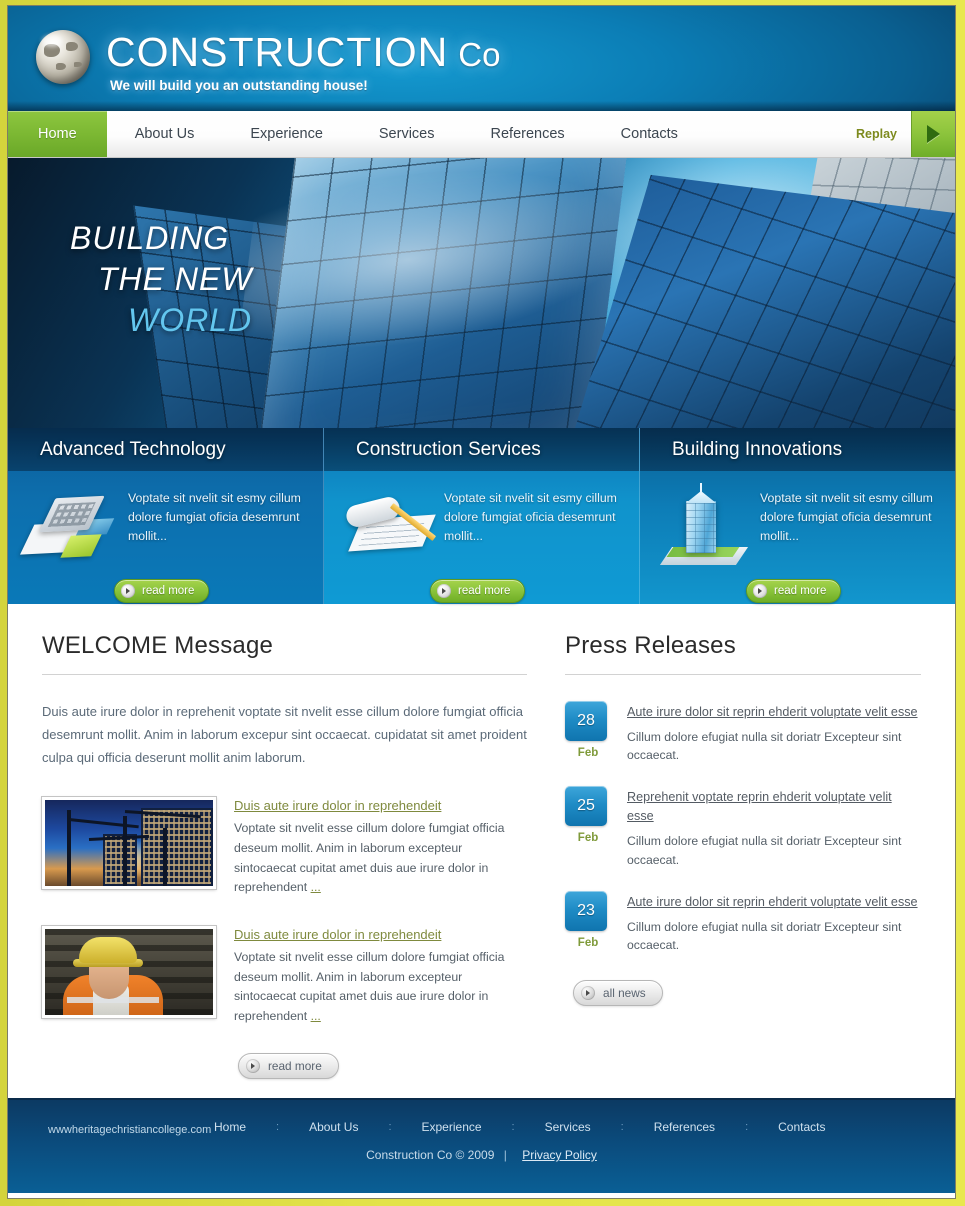 The width and height of the screenshot is (965, 1206). What do you see at coordinates (382, 1065) in the screenshot?
I see `welcome-button-row: read more` at bounding box center [382, 1065].